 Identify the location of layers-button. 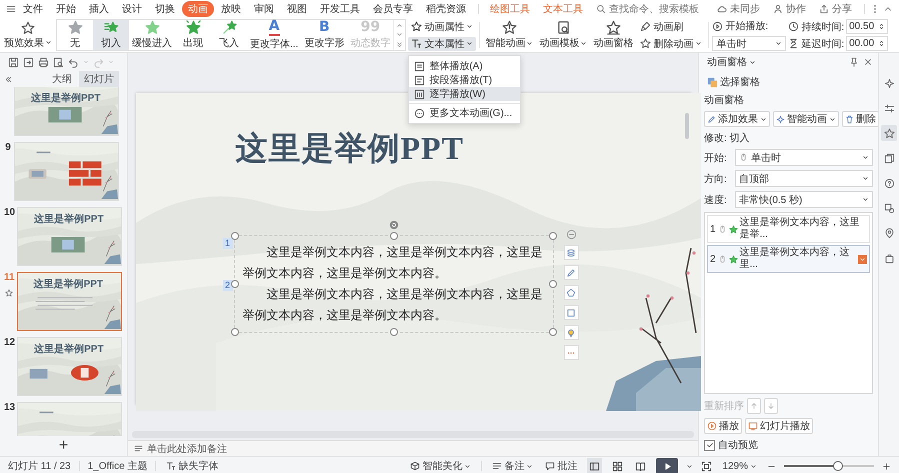
(571, 252).